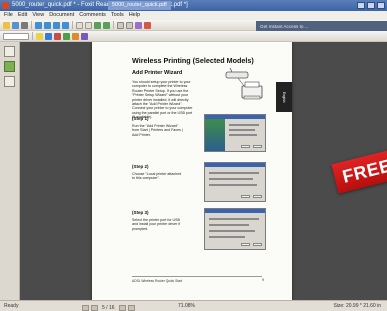 The height and width of the screenshot is (311, 387). Describe the element at coordinates (65, 25) in the screenshot. I see `last-page-icon` at that location.